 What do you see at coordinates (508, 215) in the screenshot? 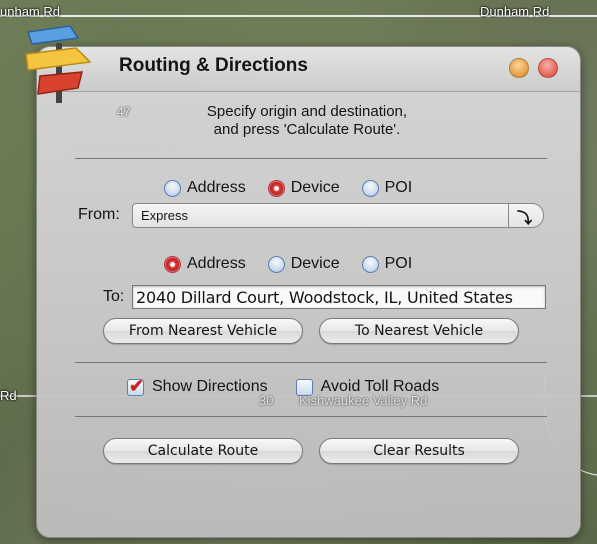
I see `combo-separator` at bounding box center [508, 215].